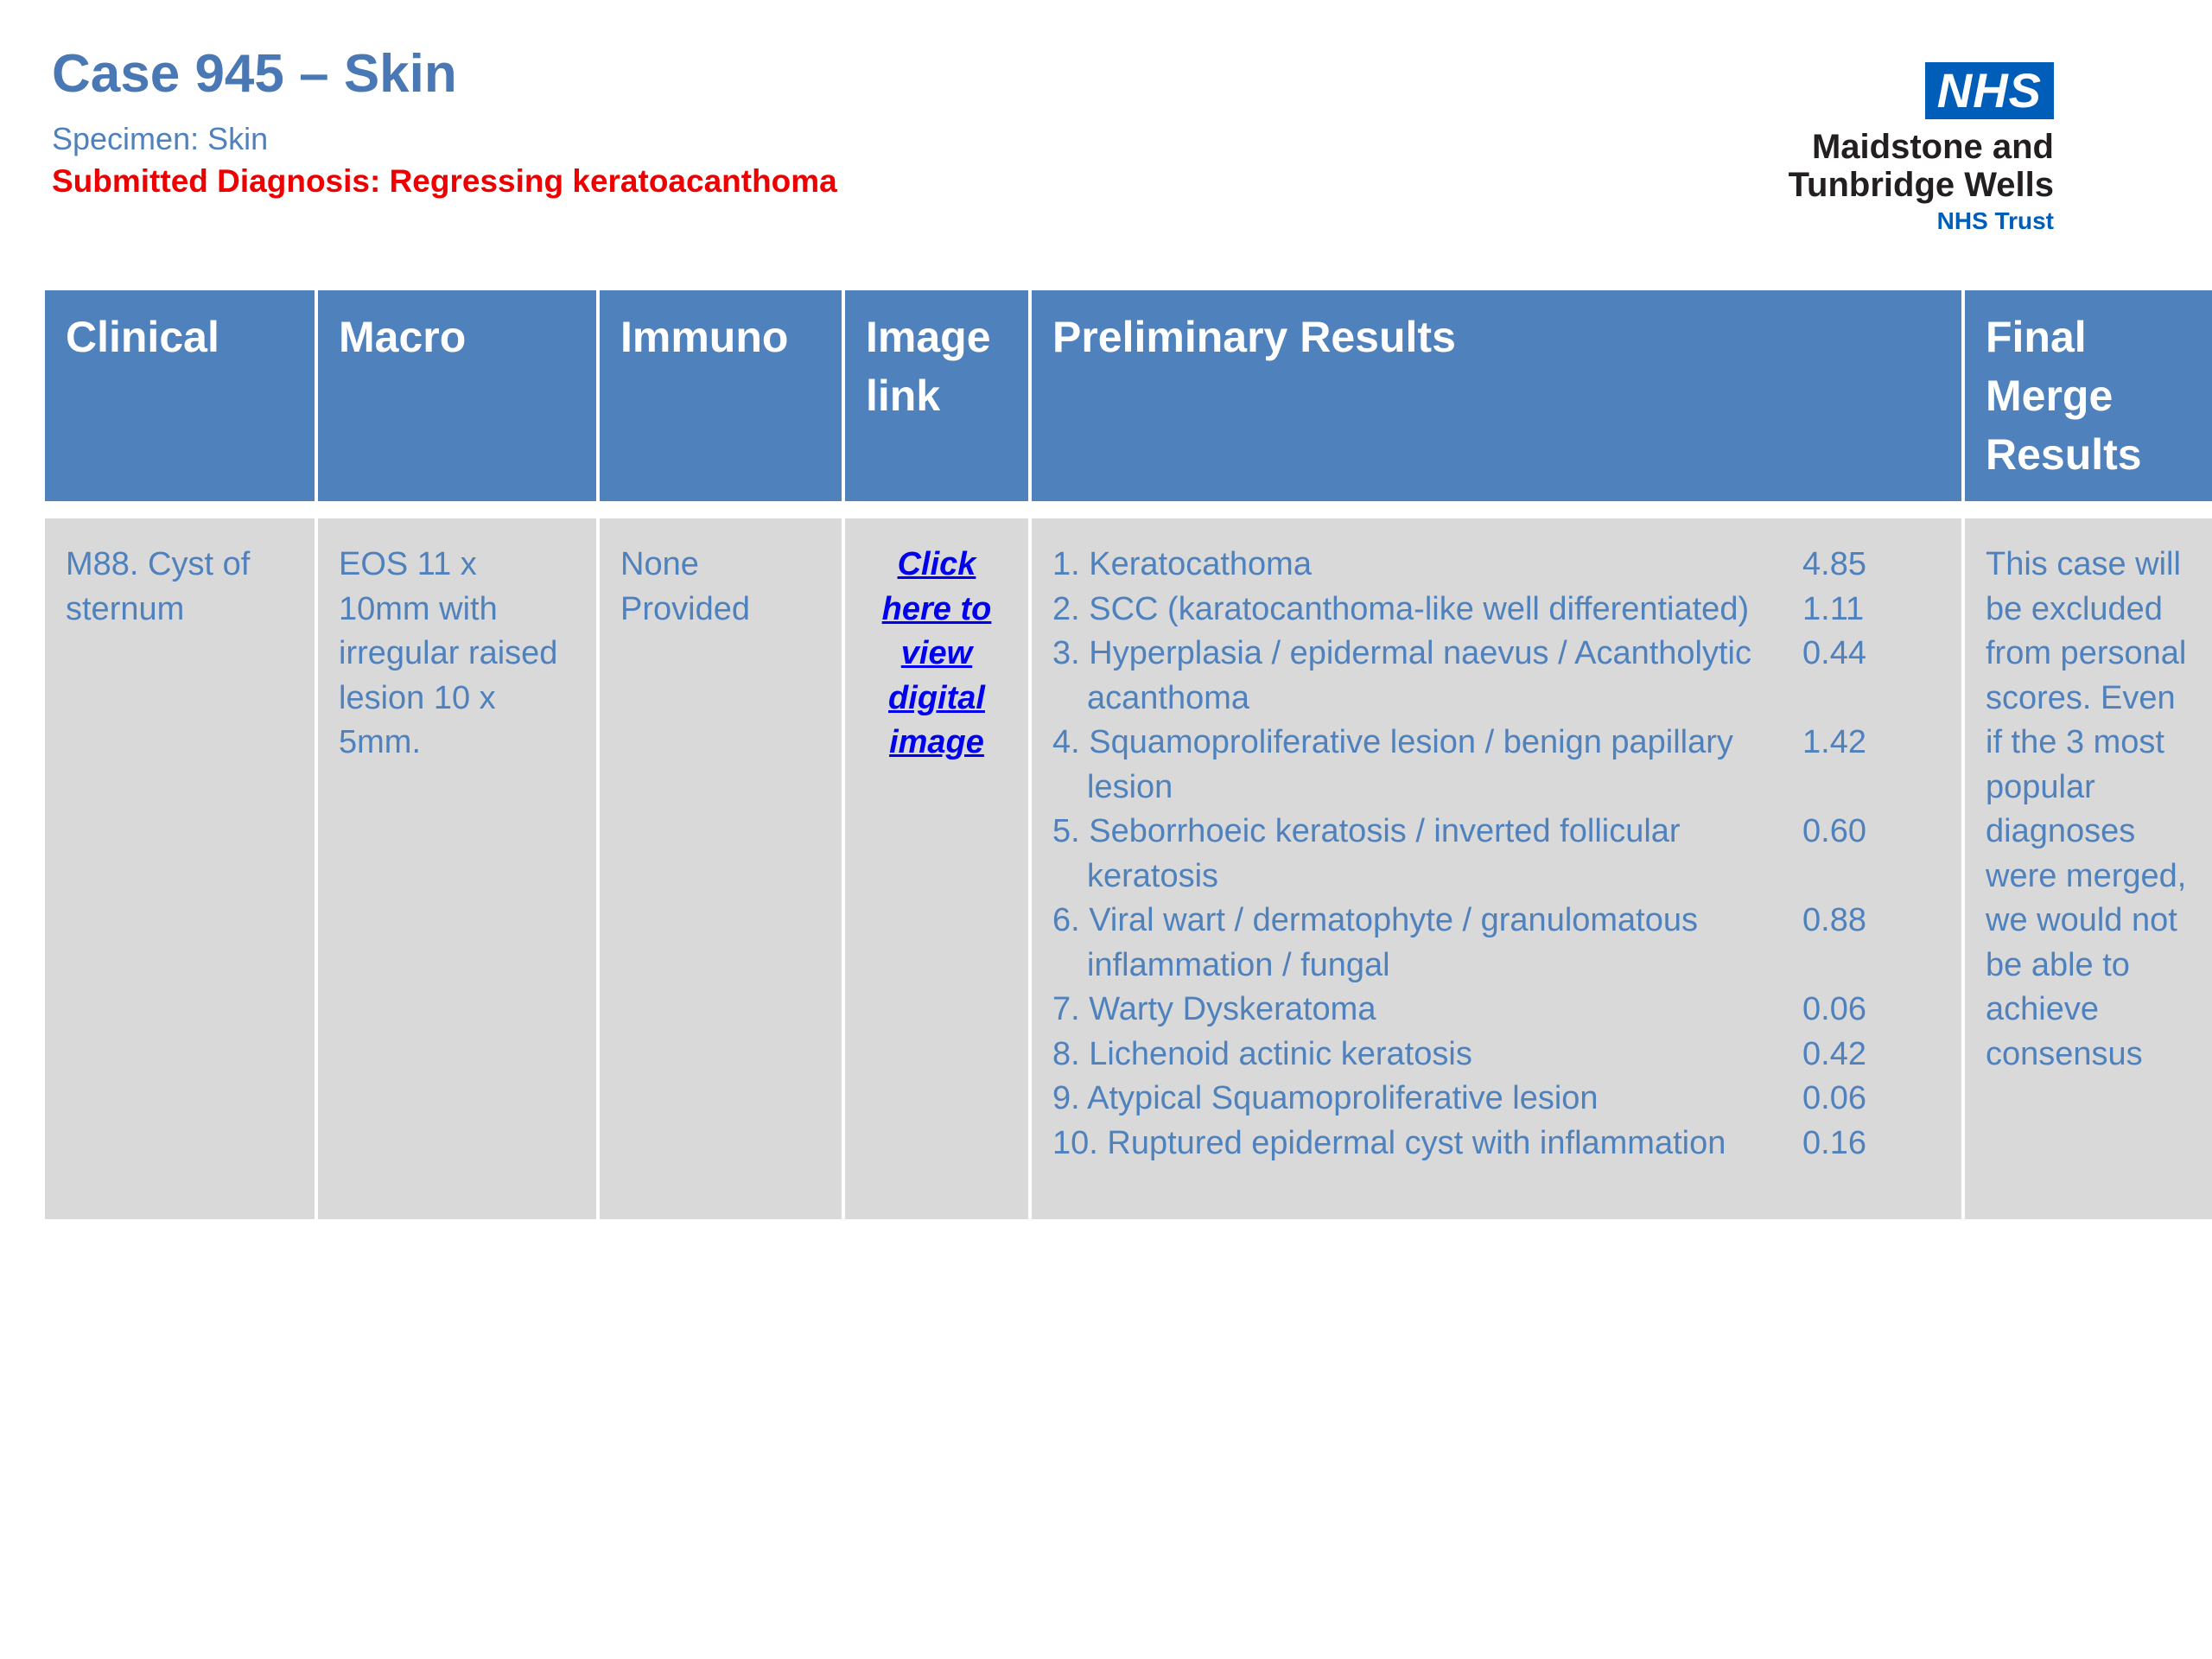 The height and width of the screenshot is (1659, 2212). What do you see at coordinates (721, 868) in the screenshot?
I see `cell-immuno: None Provided` at bounding box center [721, 868].